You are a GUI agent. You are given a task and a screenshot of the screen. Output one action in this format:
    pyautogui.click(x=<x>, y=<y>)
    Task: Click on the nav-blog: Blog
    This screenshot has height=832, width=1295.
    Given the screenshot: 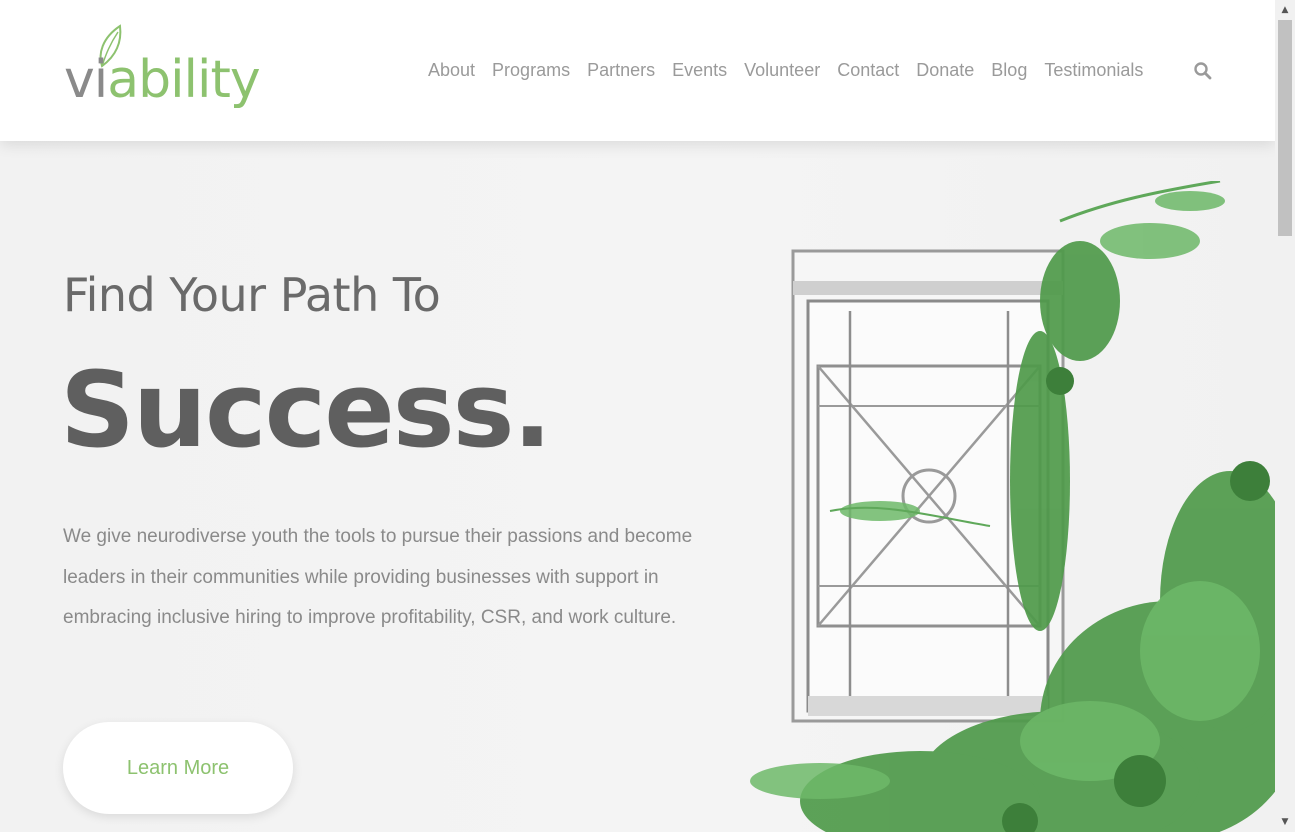 What is the action you would take?
    pyautogui.click(x=1009, y=70)
    